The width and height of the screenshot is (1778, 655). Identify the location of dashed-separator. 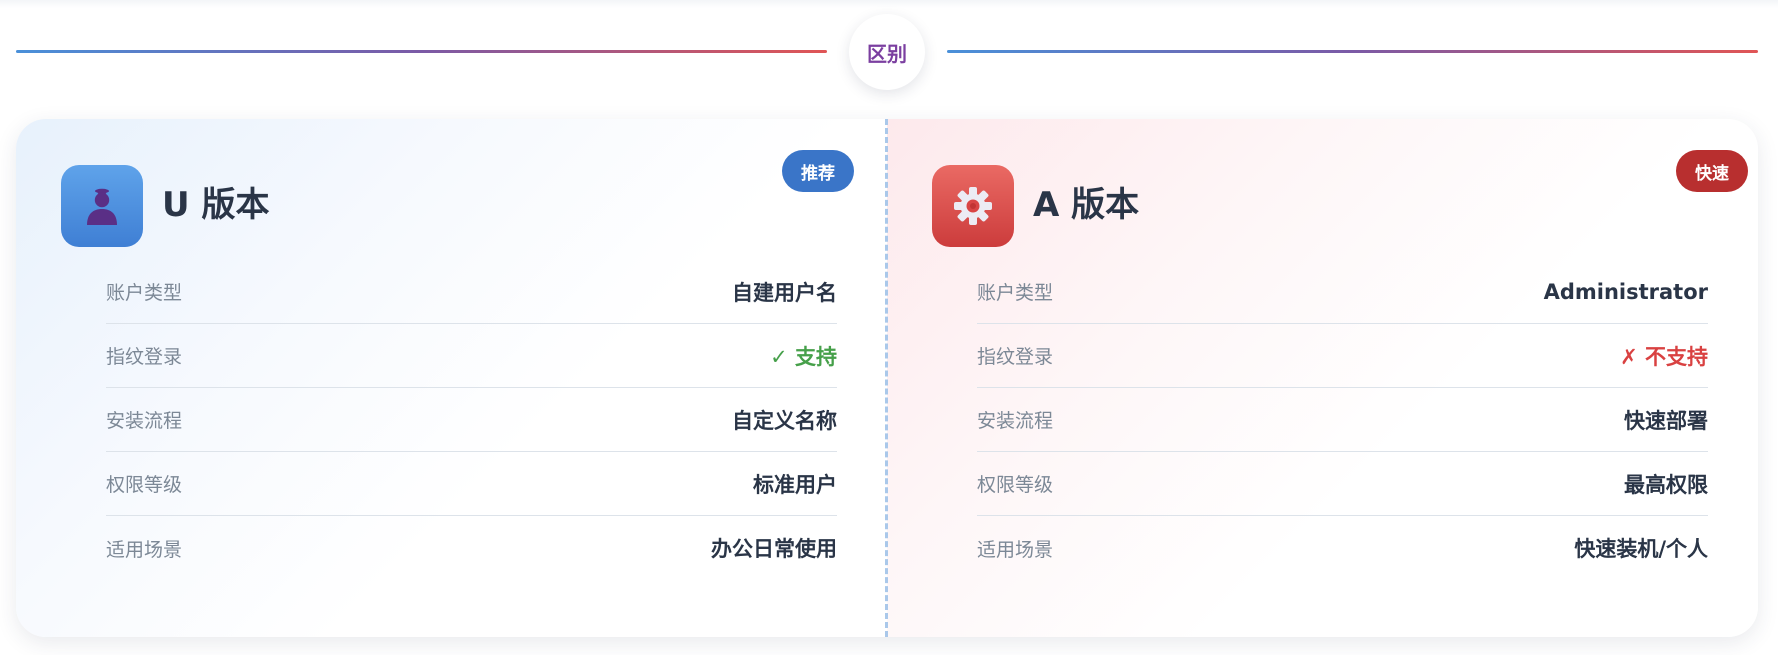
(886, 378).